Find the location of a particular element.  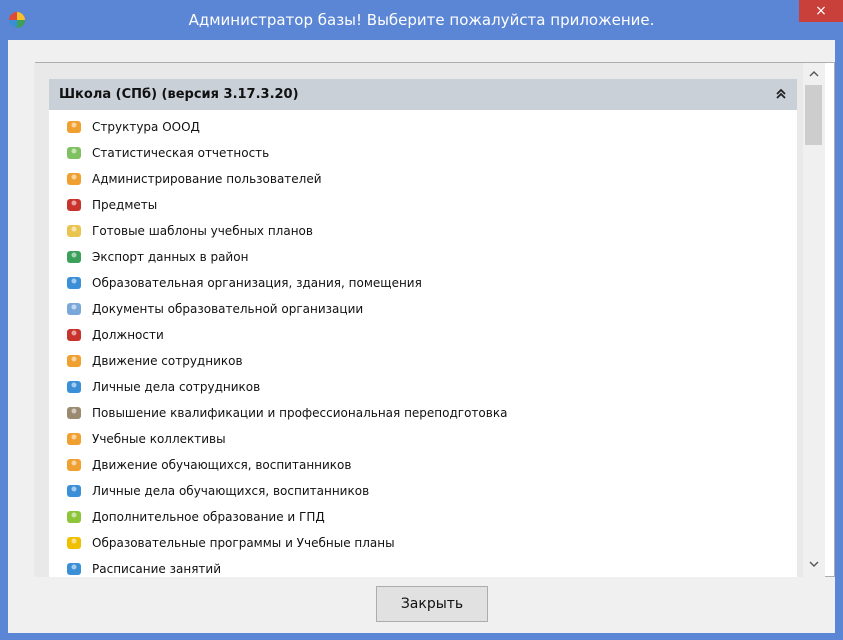

list-item-label: Должности is located at coordinates (128, 335).